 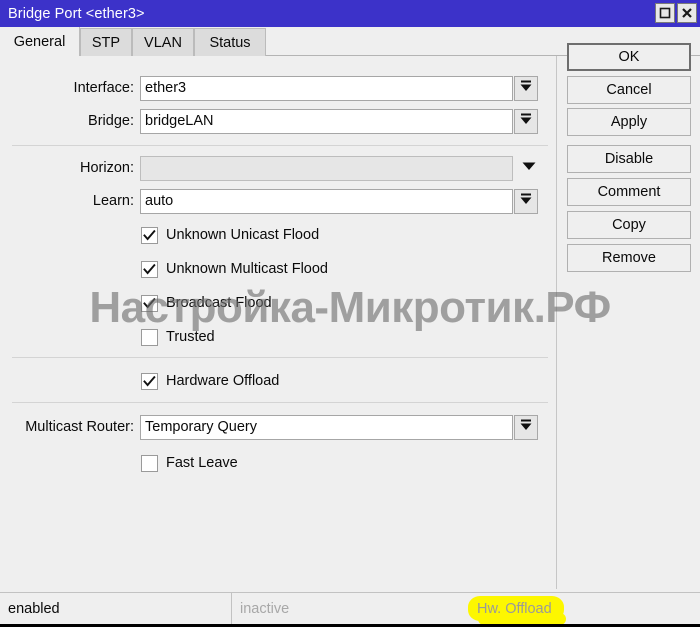 What do you see at coordinates (76, 13) in the screenshot?
I see `window-title: Bridge Port <ether3>` at bounding box center [76, 13].